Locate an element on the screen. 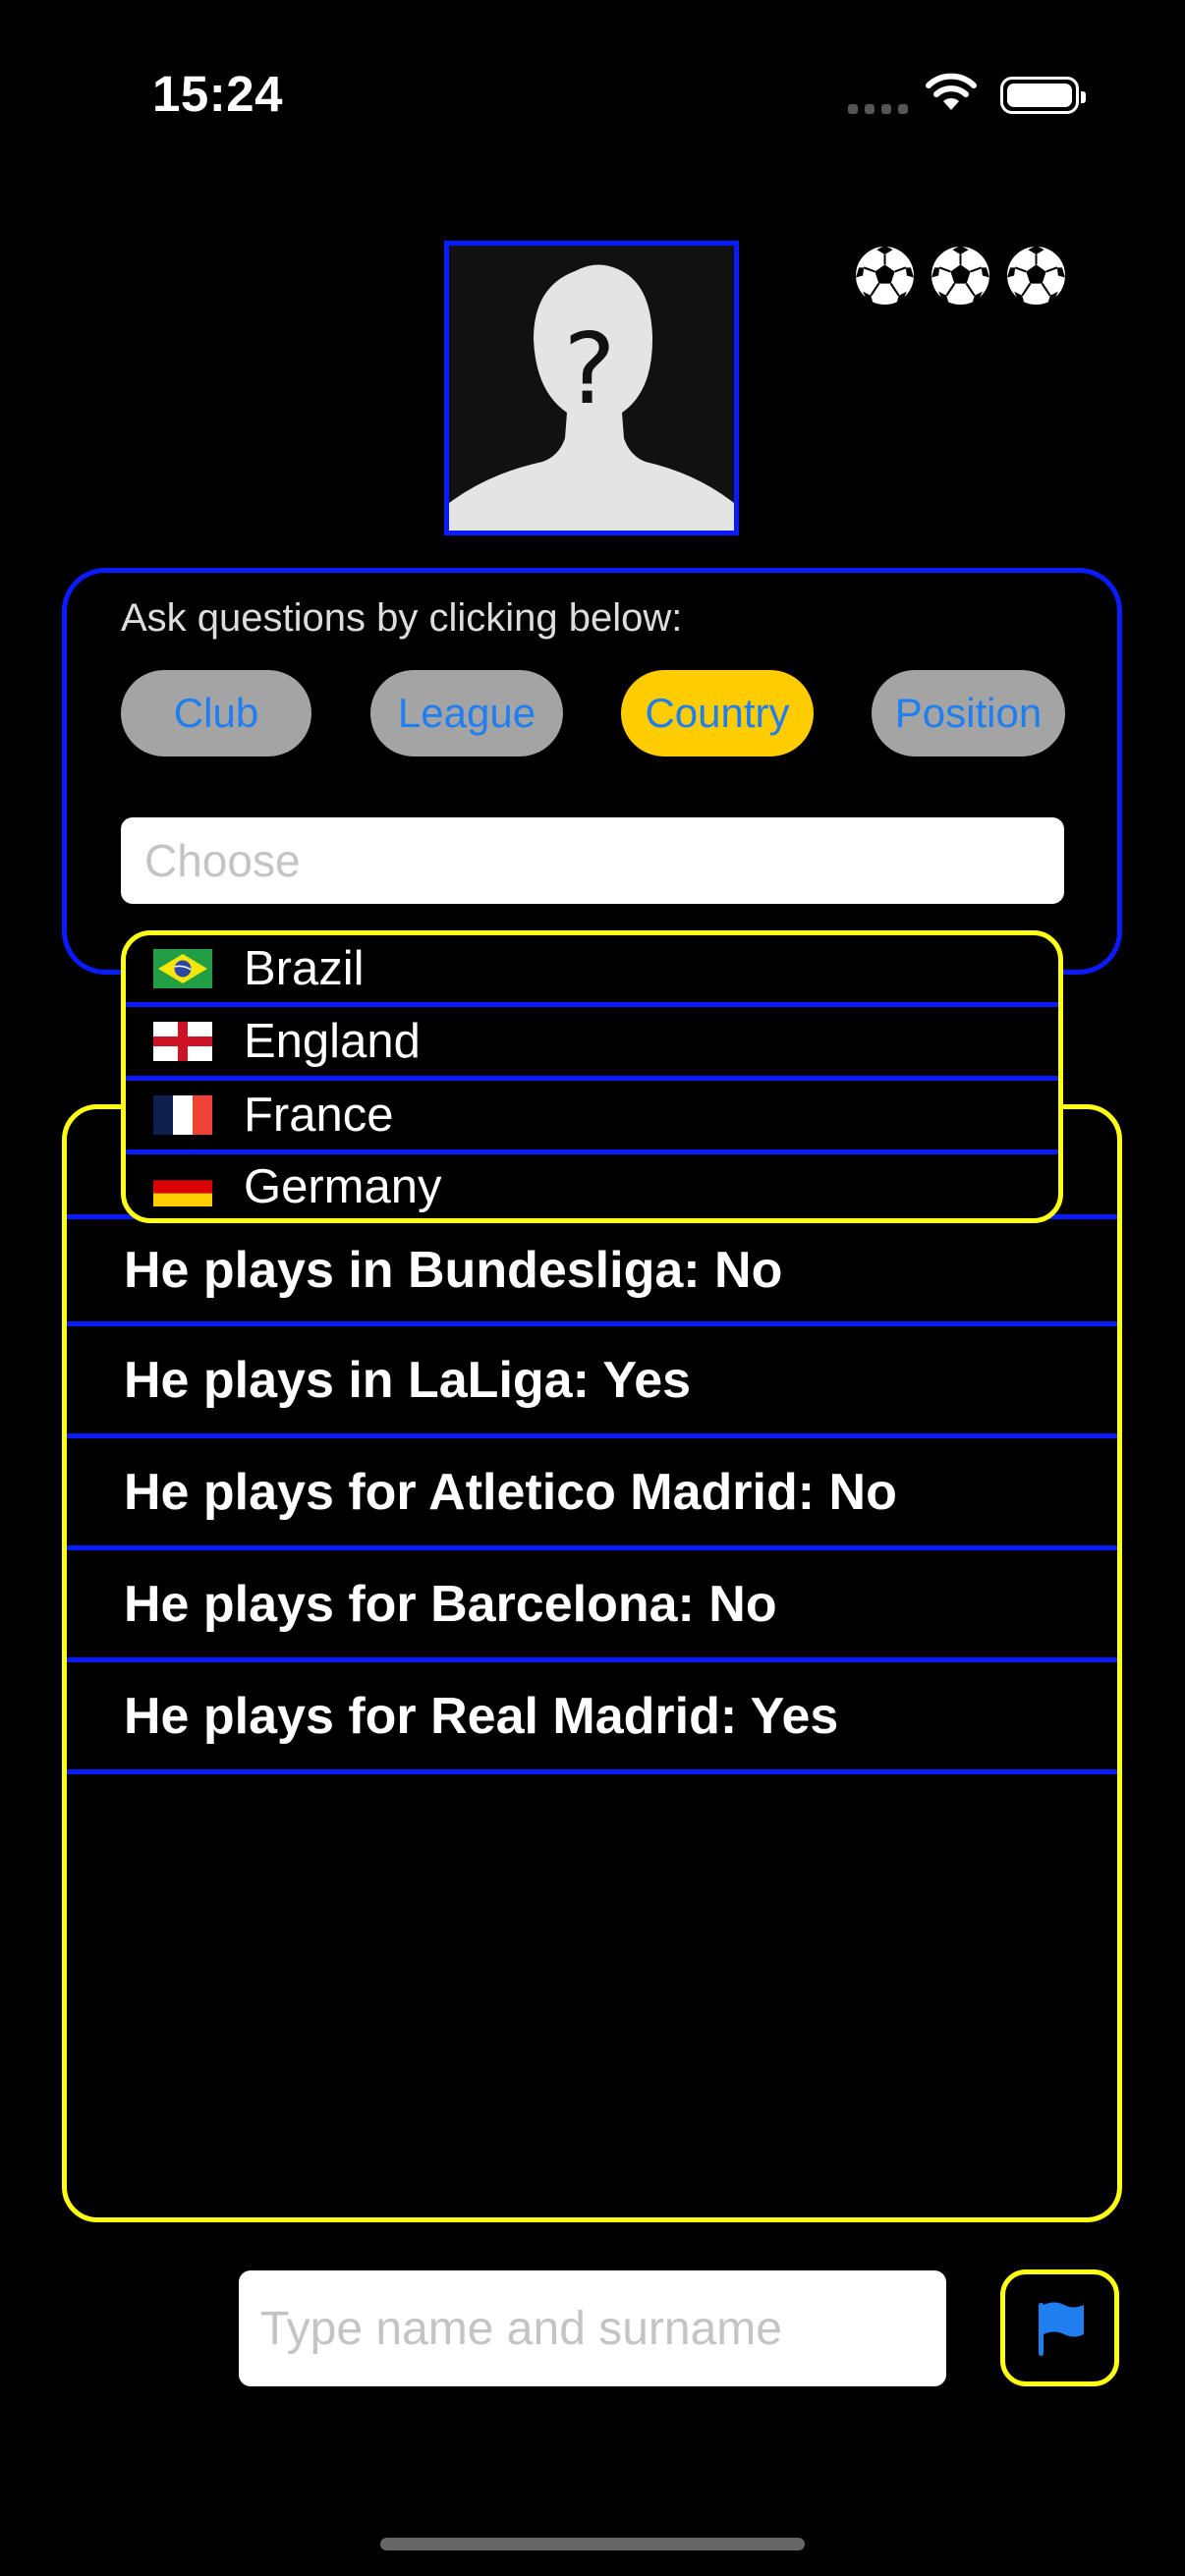 This screenshot has width=1185, height=2576. brazil-flag-icon is located at coordinates (183, 968).